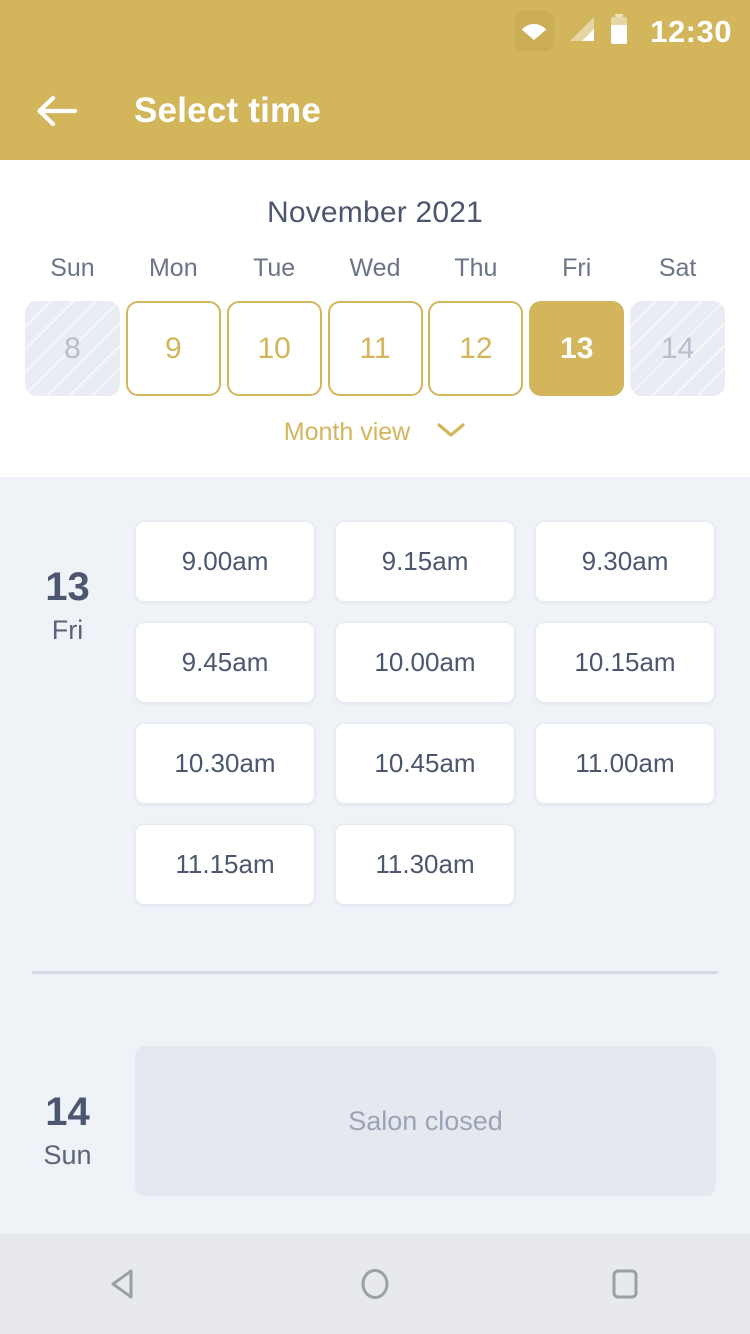 Image resolution: width=750 pixels, height=1334 pixels. What do you see at coordinates (582, 31) in the screenshot?
I see `signal-icon` at bounding box center [582, 31].